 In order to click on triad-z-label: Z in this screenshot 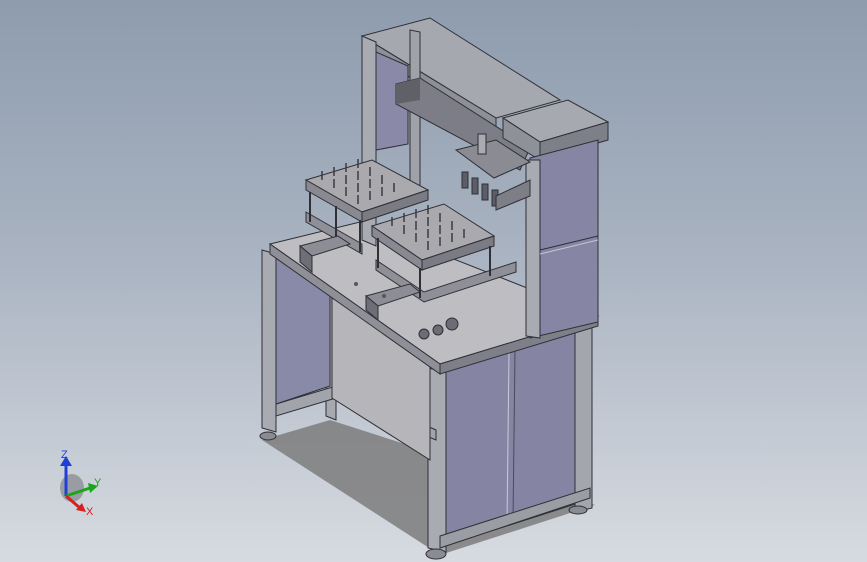, I will do `click(64, 455)`.